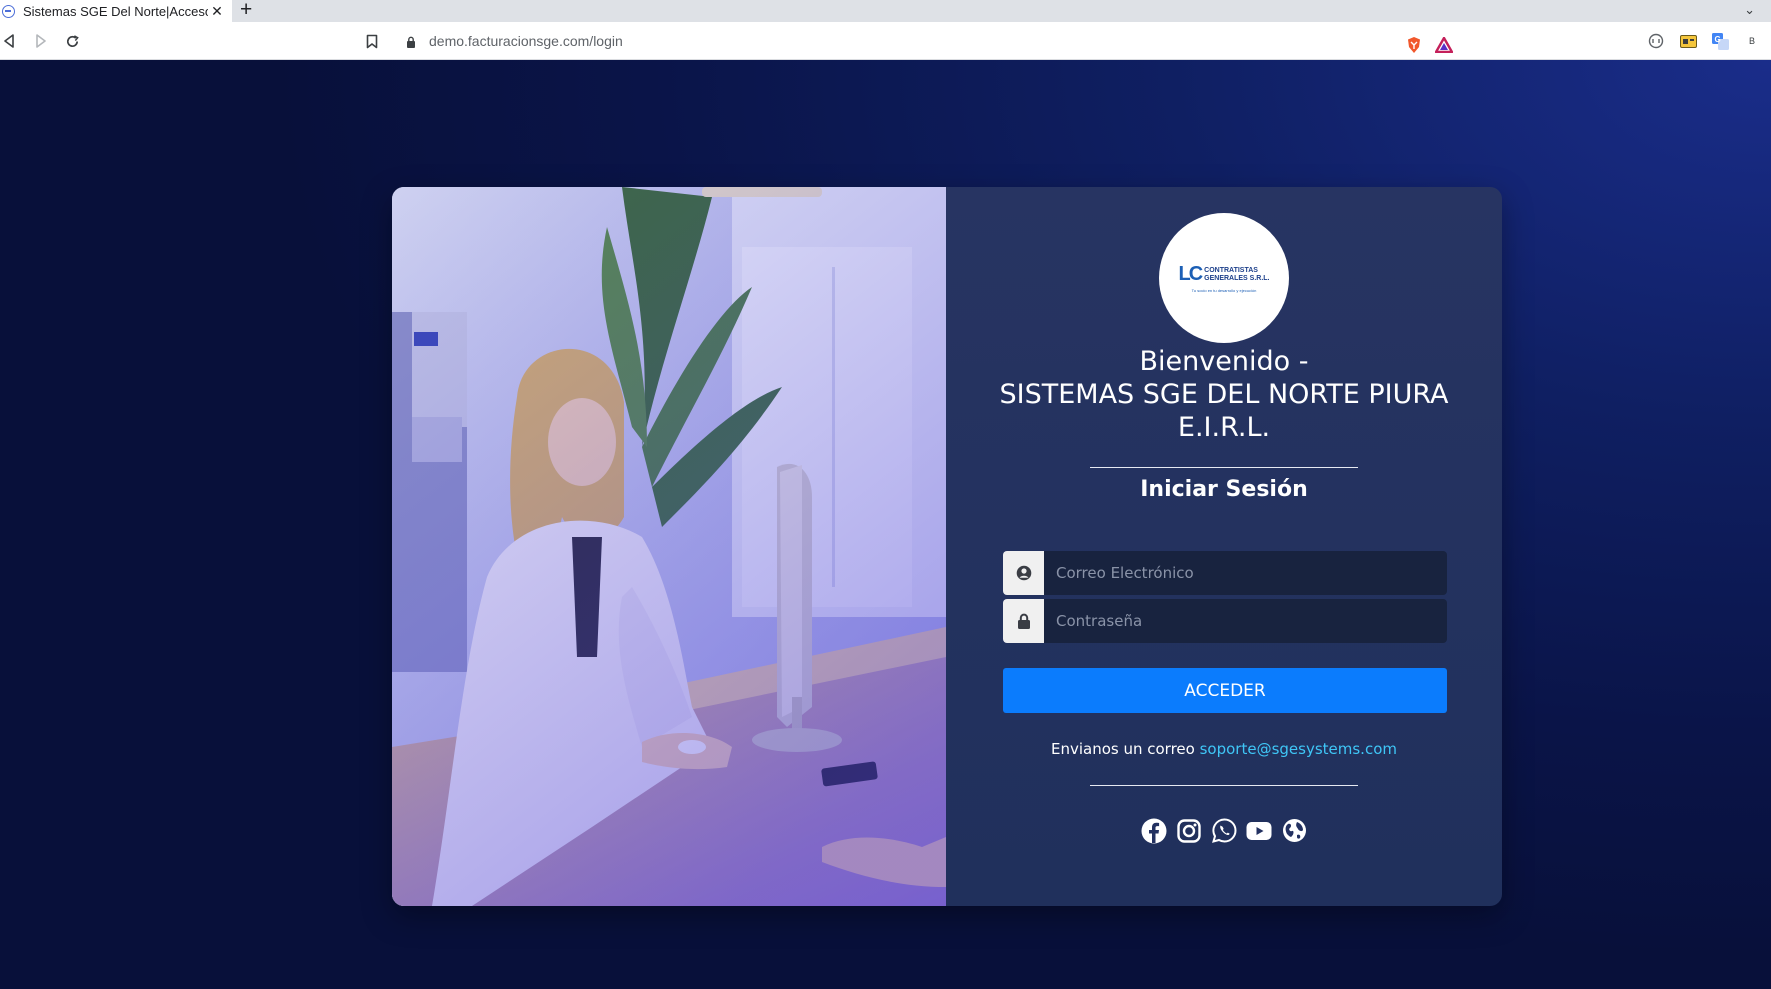  What do you see at coordinates (1231, 270) in the screenshot?
I see `logo-company-line1: CONTRATISTAS` at bounding box center [1231, 270].